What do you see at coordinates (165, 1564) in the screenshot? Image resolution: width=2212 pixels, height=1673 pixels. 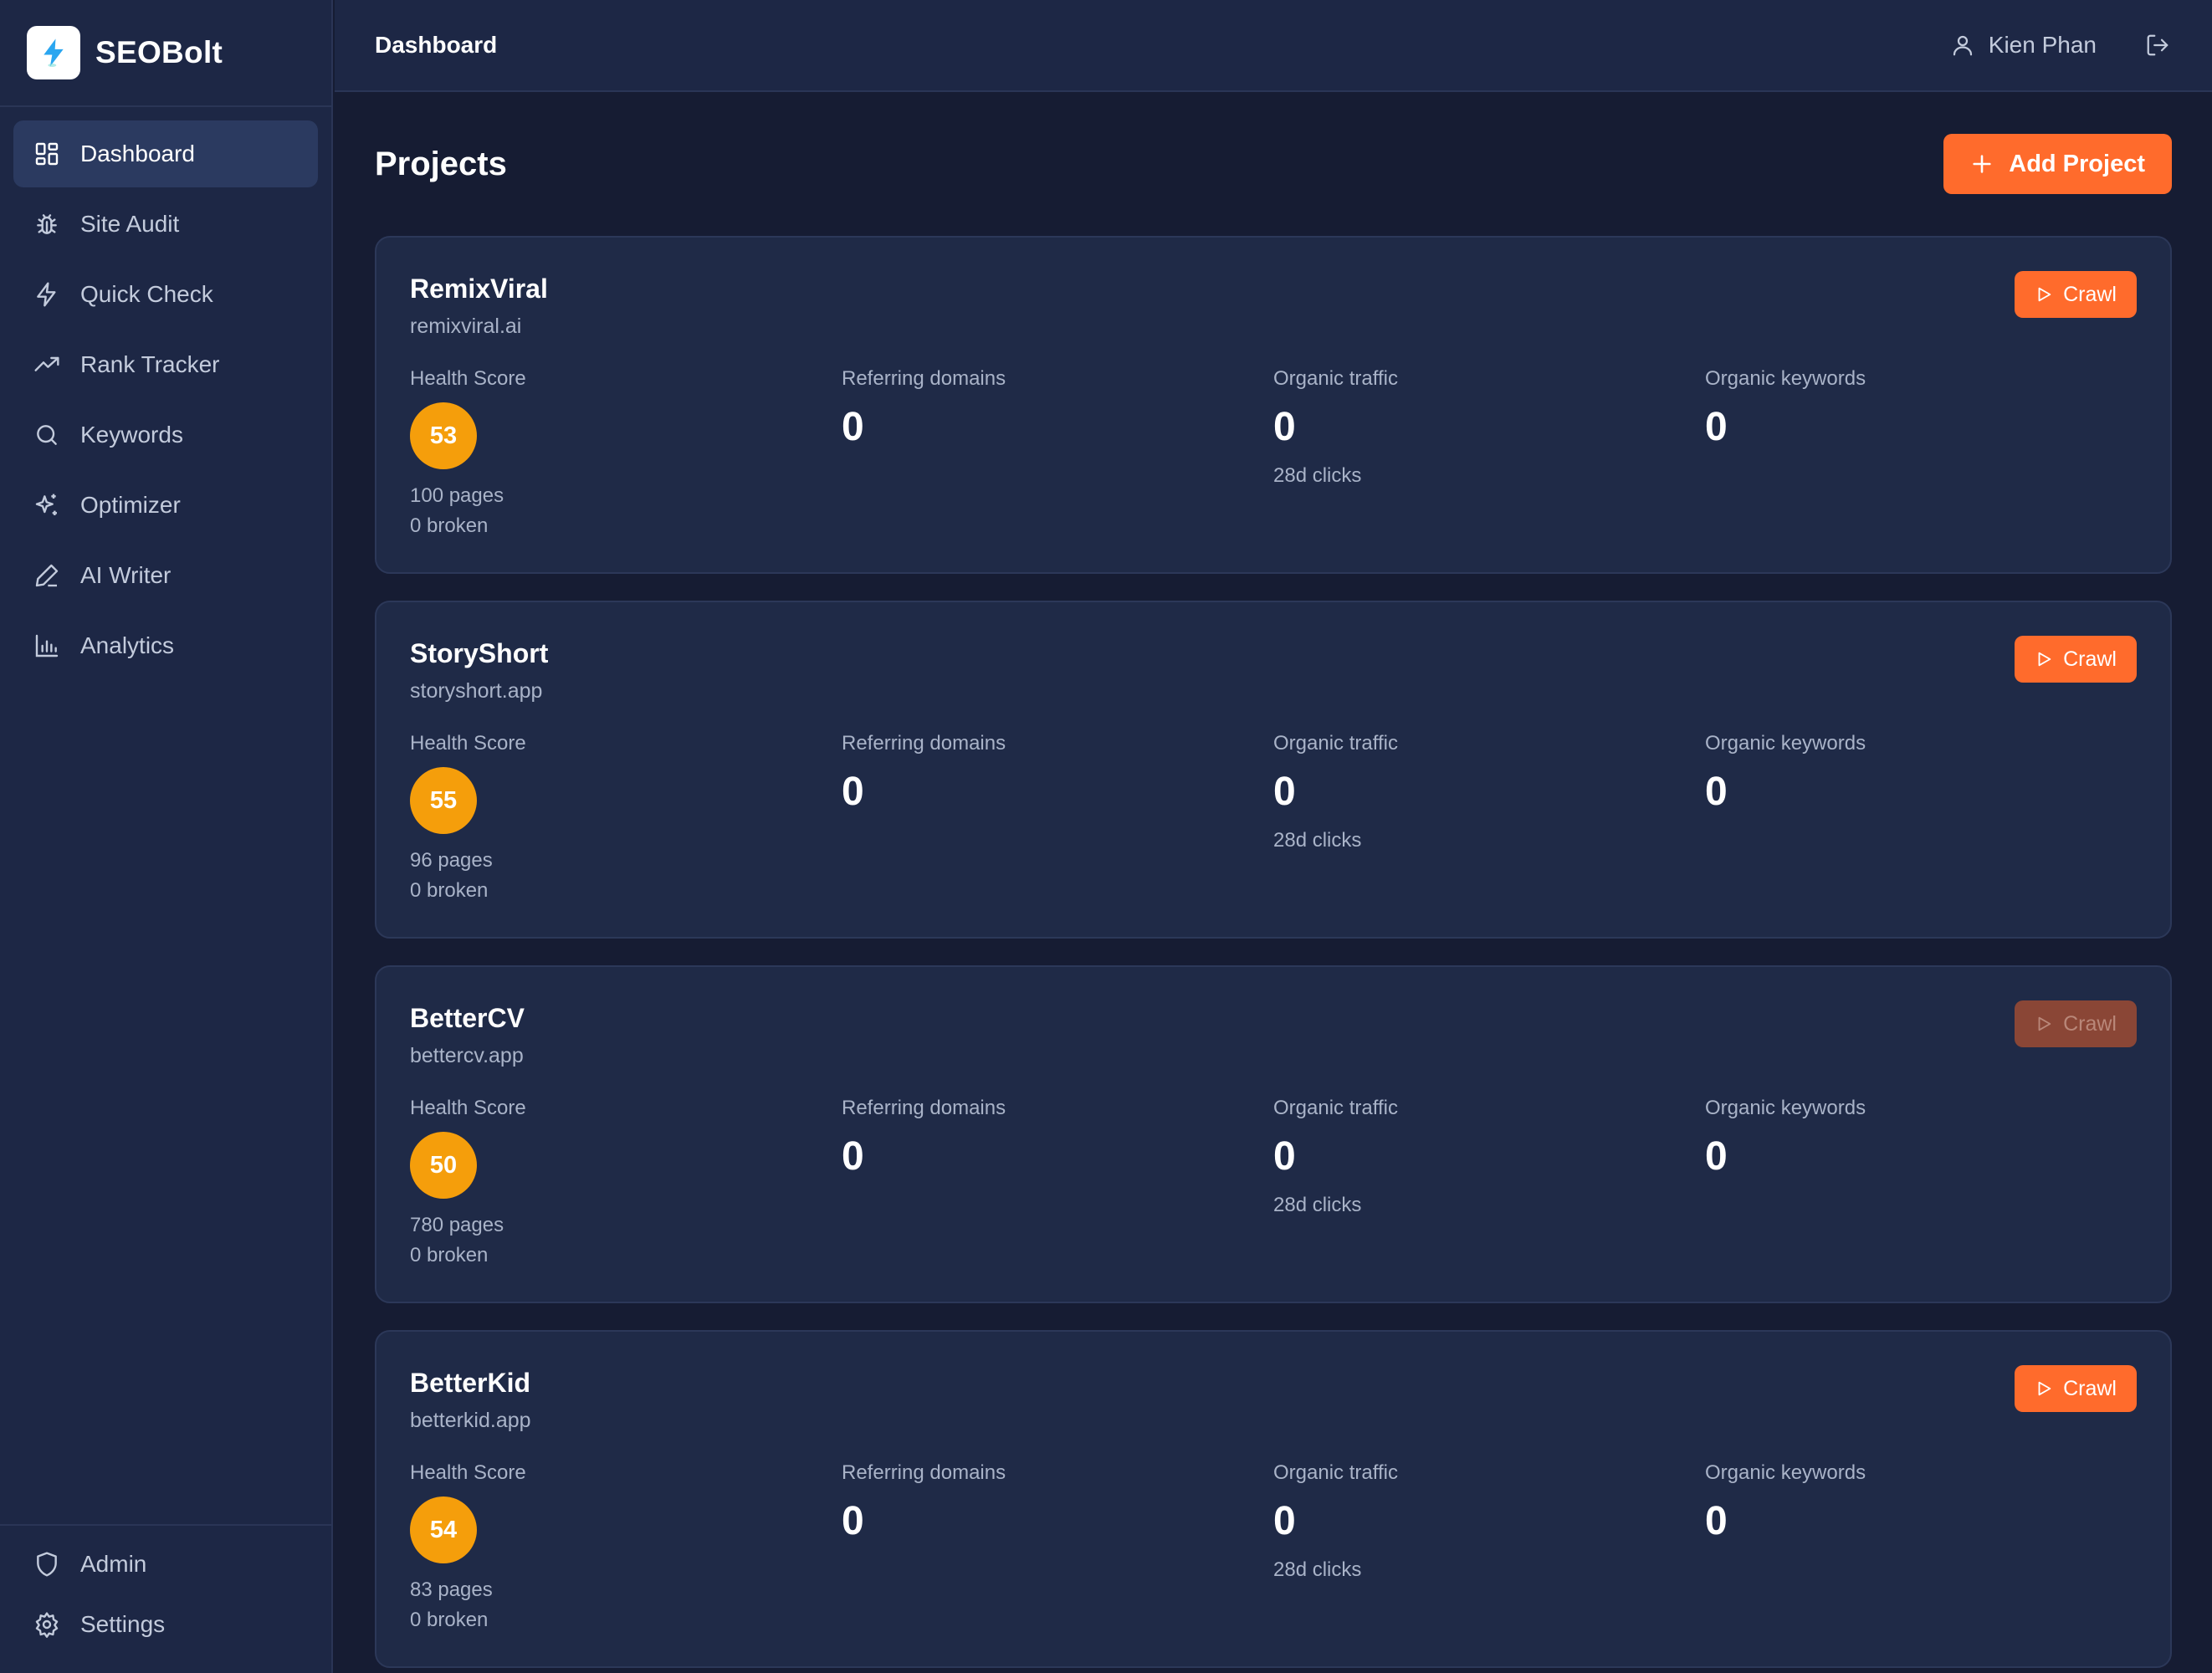 I see `sidebar-item-admin: Admin` at bounding box center [165, 1564].